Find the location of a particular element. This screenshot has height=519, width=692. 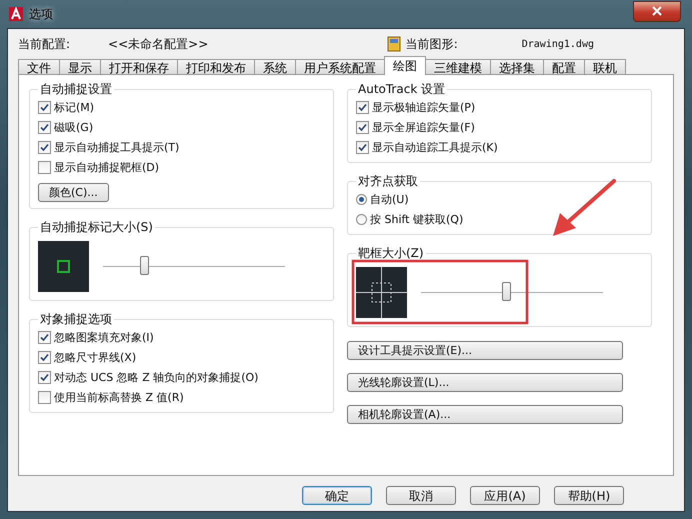

profile-label: 当前配置: is located at coordinates (44, 44).